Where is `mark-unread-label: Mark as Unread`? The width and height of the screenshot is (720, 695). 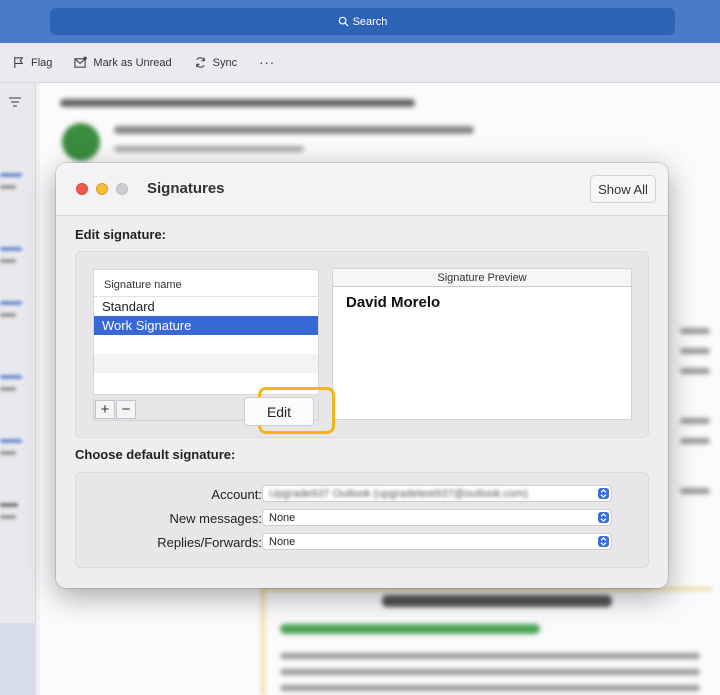
mark-unread-label: Mark as Unread is located at coordinates (132, 62).